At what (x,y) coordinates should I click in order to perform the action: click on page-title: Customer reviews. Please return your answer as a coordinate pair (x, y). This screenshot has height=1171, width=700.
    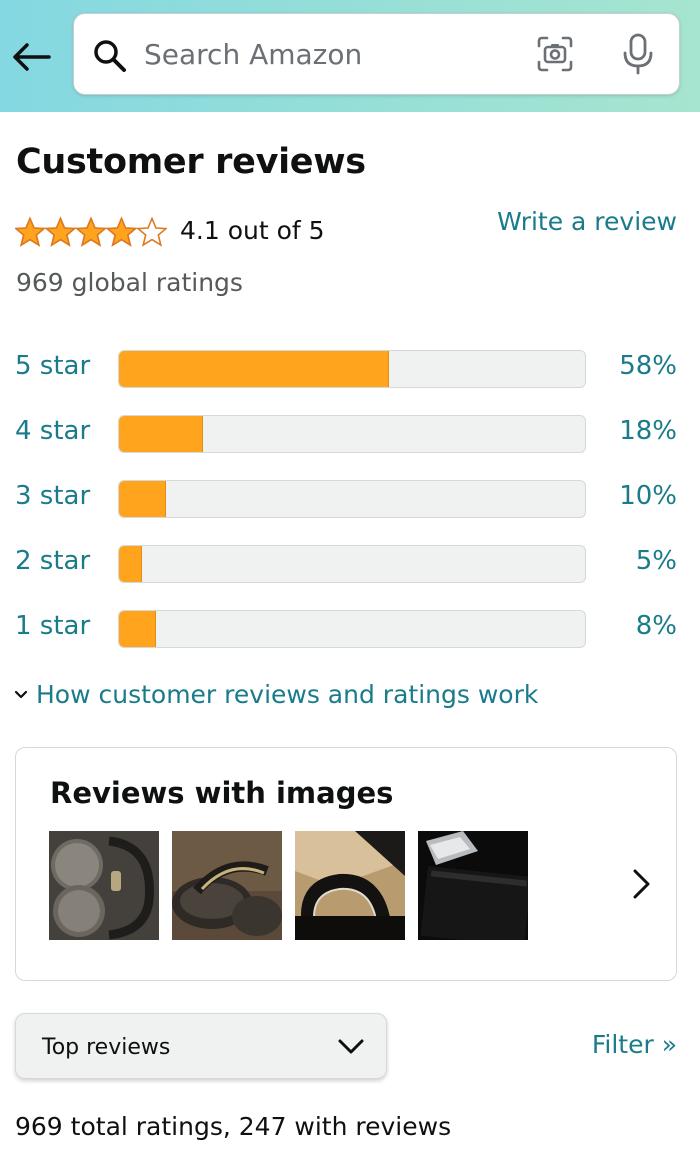
    Looking at the image, I should click on (191, 162).